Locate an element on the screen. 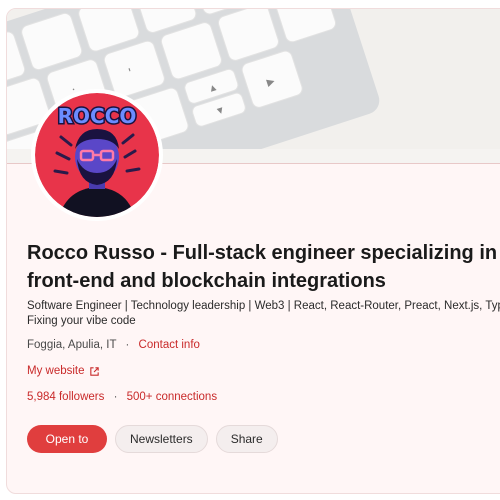 The width and height of the screenshot is (500, 500). share-button: Share is located at coordinates (246, 439).